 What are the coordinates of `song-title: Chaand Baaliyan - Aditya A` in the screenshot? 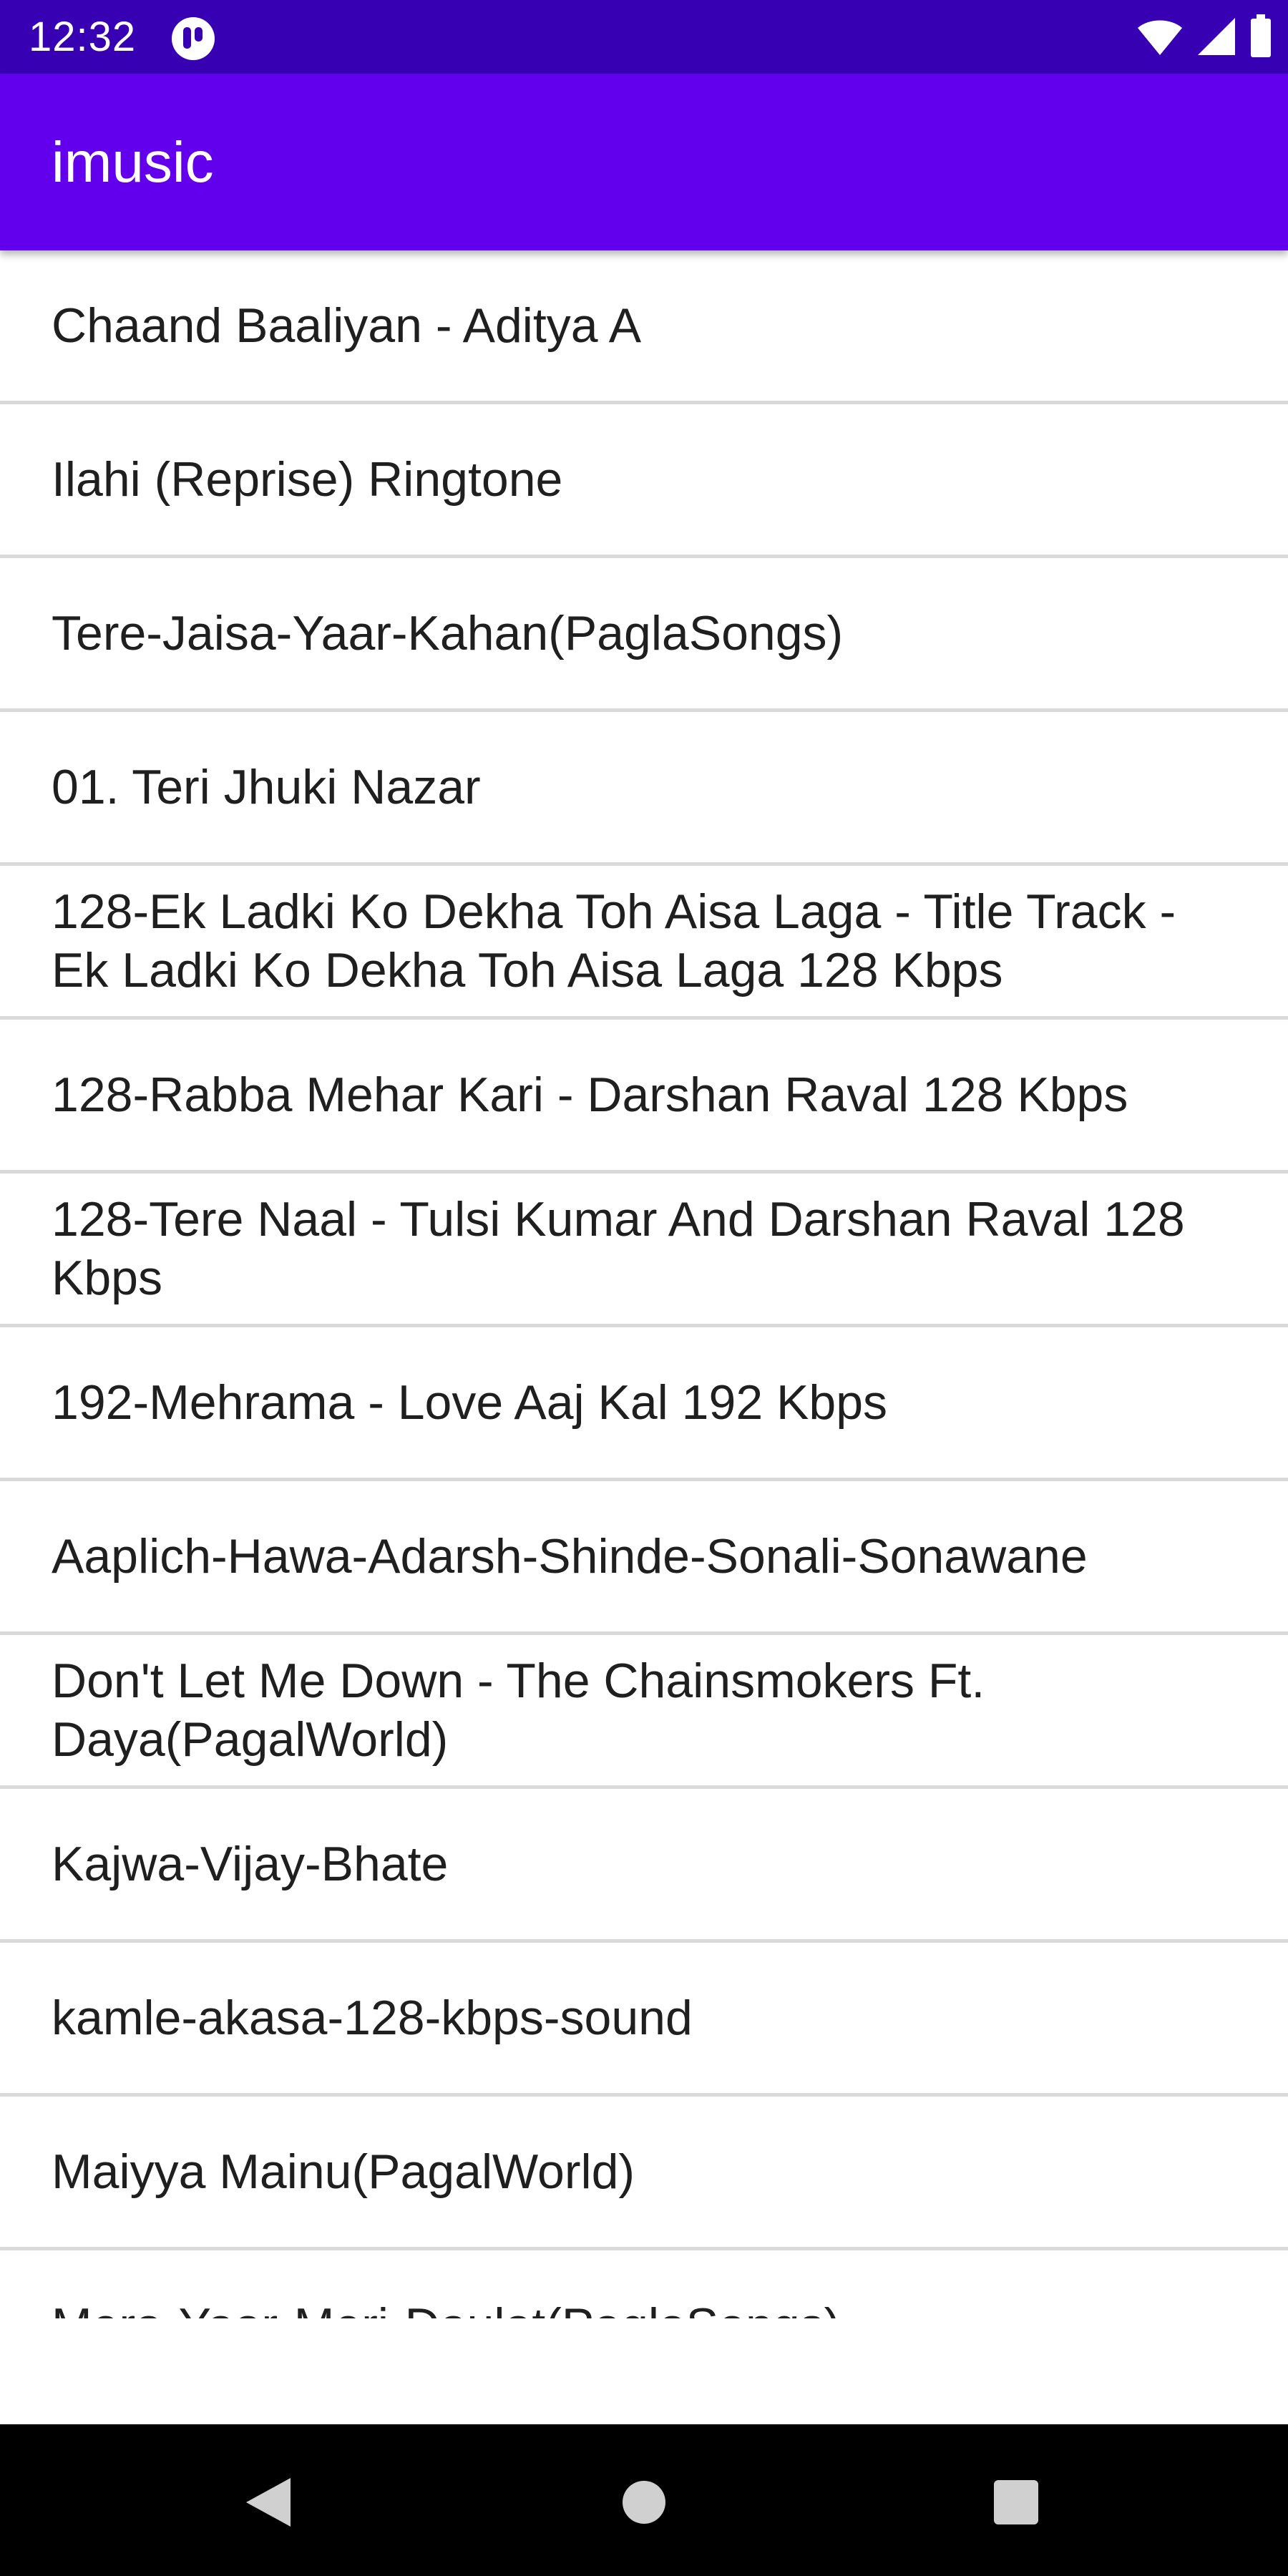 It's located at (347, 325).